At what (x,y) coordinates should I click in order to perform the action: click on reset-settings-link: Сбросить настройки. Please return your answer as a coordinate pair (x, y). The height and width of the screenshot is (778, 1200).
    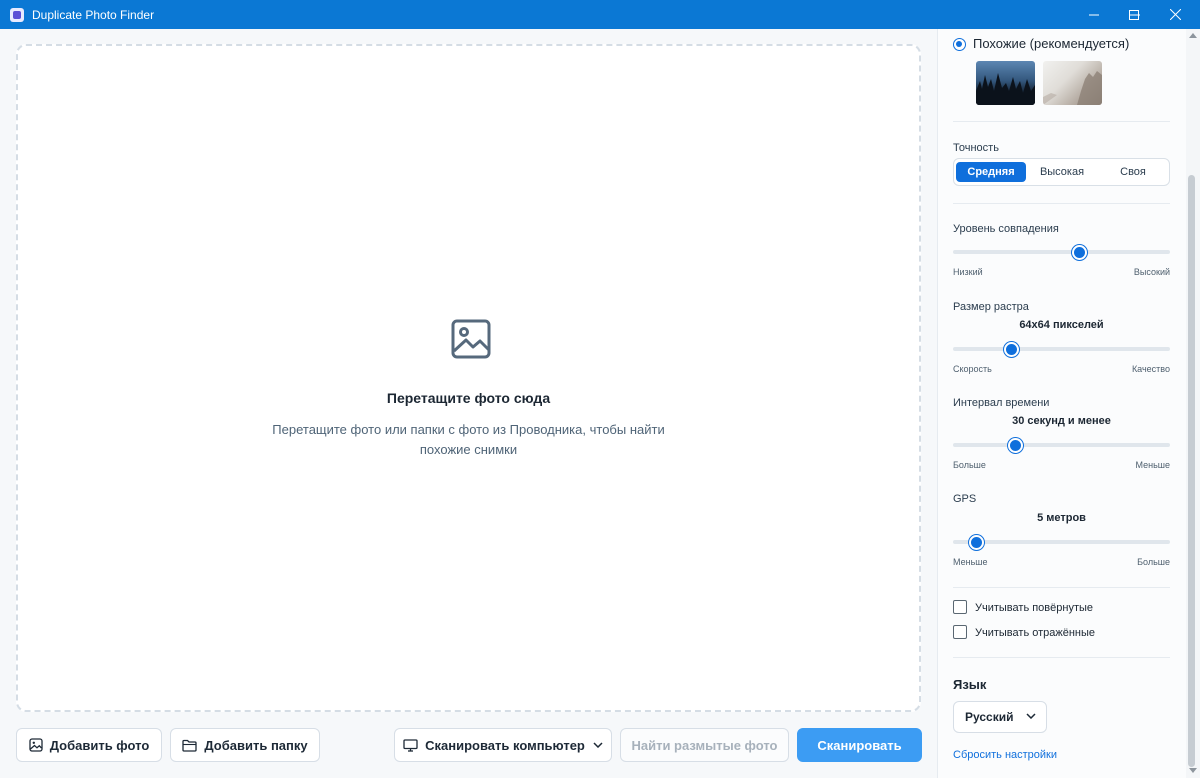
    Looking at the image, I should click on (1005, 755).